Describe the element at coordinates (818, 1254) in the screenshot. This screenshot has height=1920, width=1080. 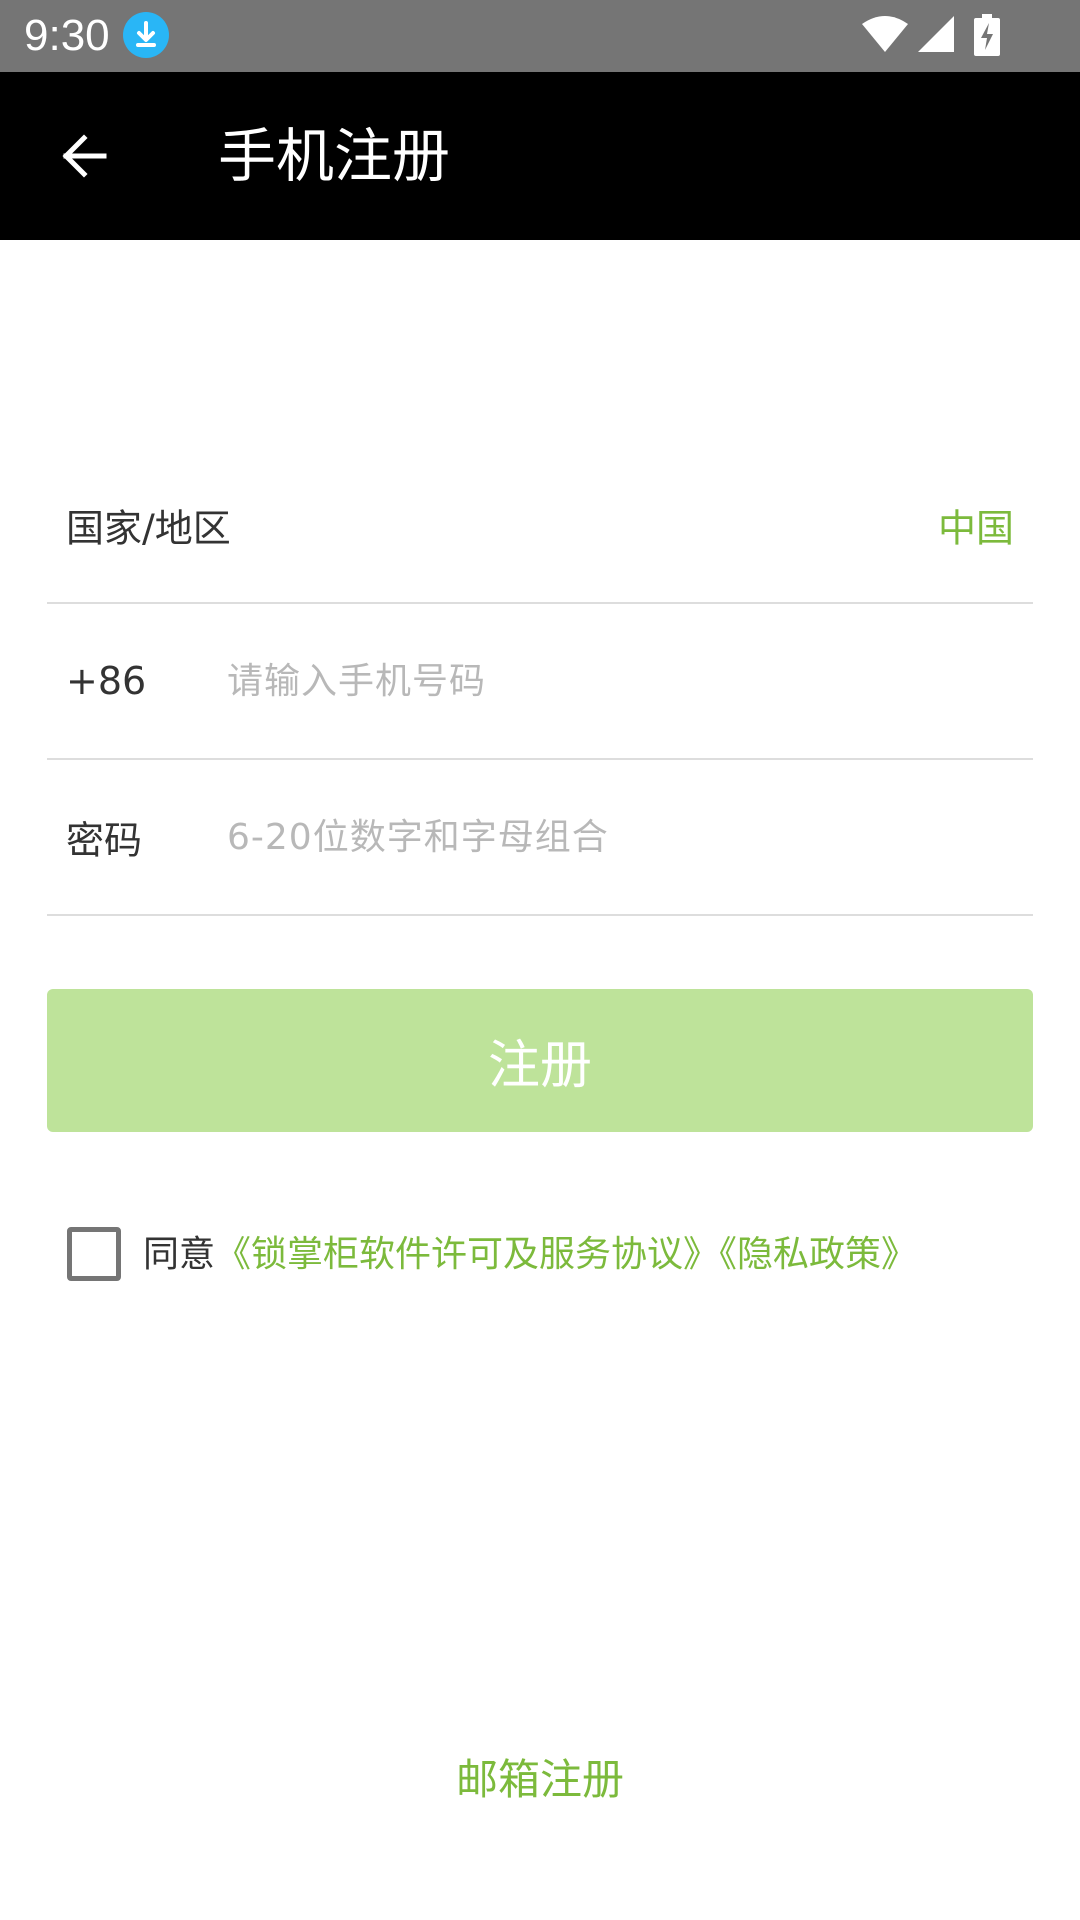
I see `privacy-policy-link: 《隐私政策》` at that location.